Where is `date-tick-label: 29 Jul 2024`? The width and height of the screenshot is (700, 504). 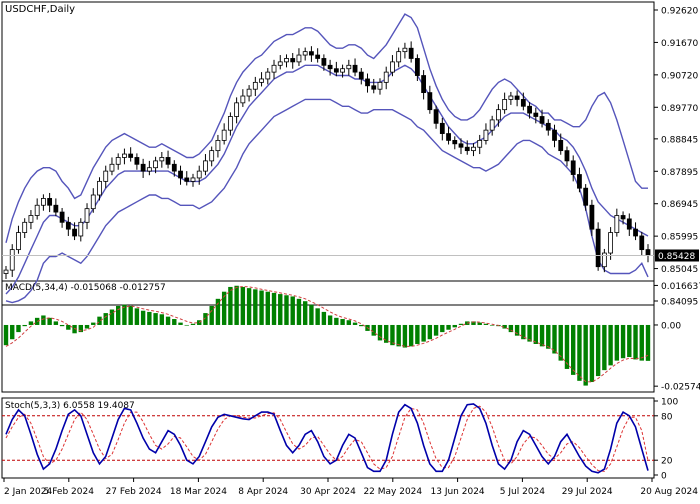 date-tick-label: 29 Jul 2024 is located at coordinates (587, 492).